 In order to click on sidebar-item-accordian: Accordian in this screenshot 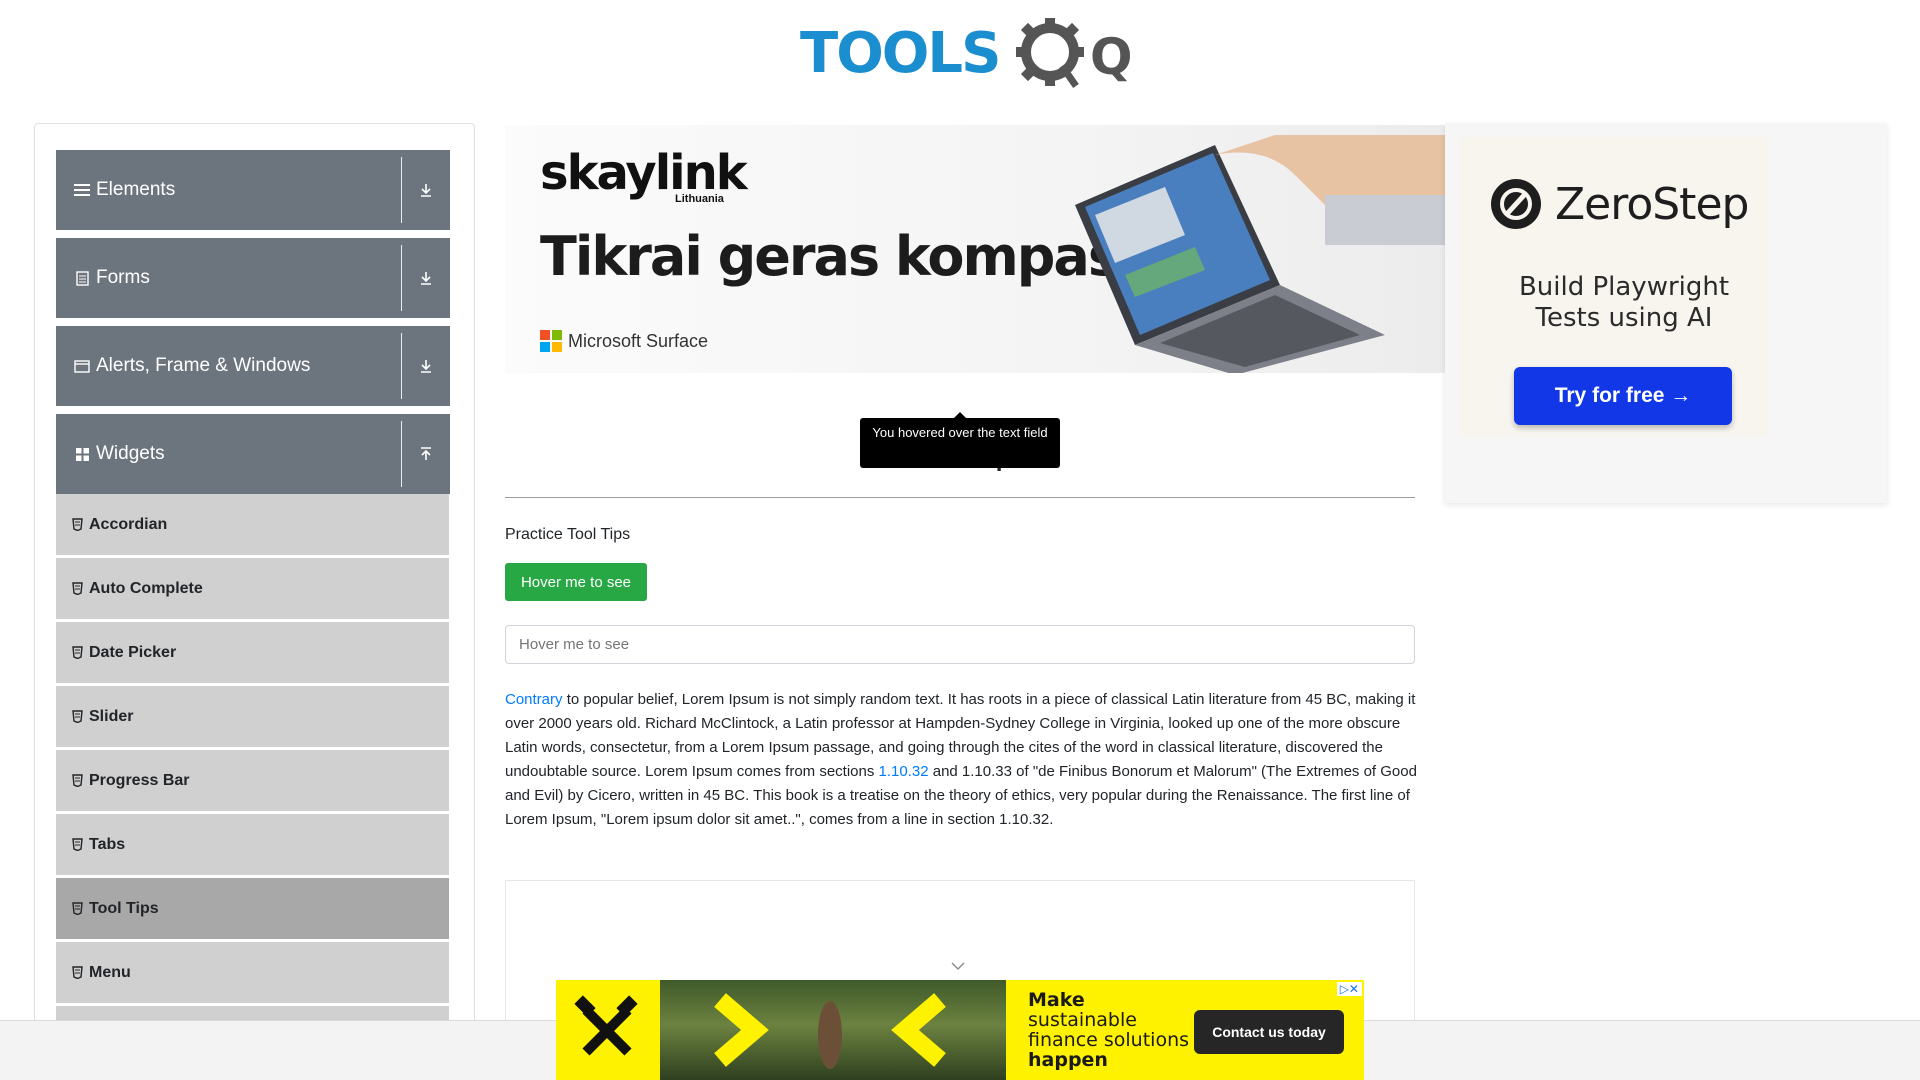, I will do `click(252, 525)`.